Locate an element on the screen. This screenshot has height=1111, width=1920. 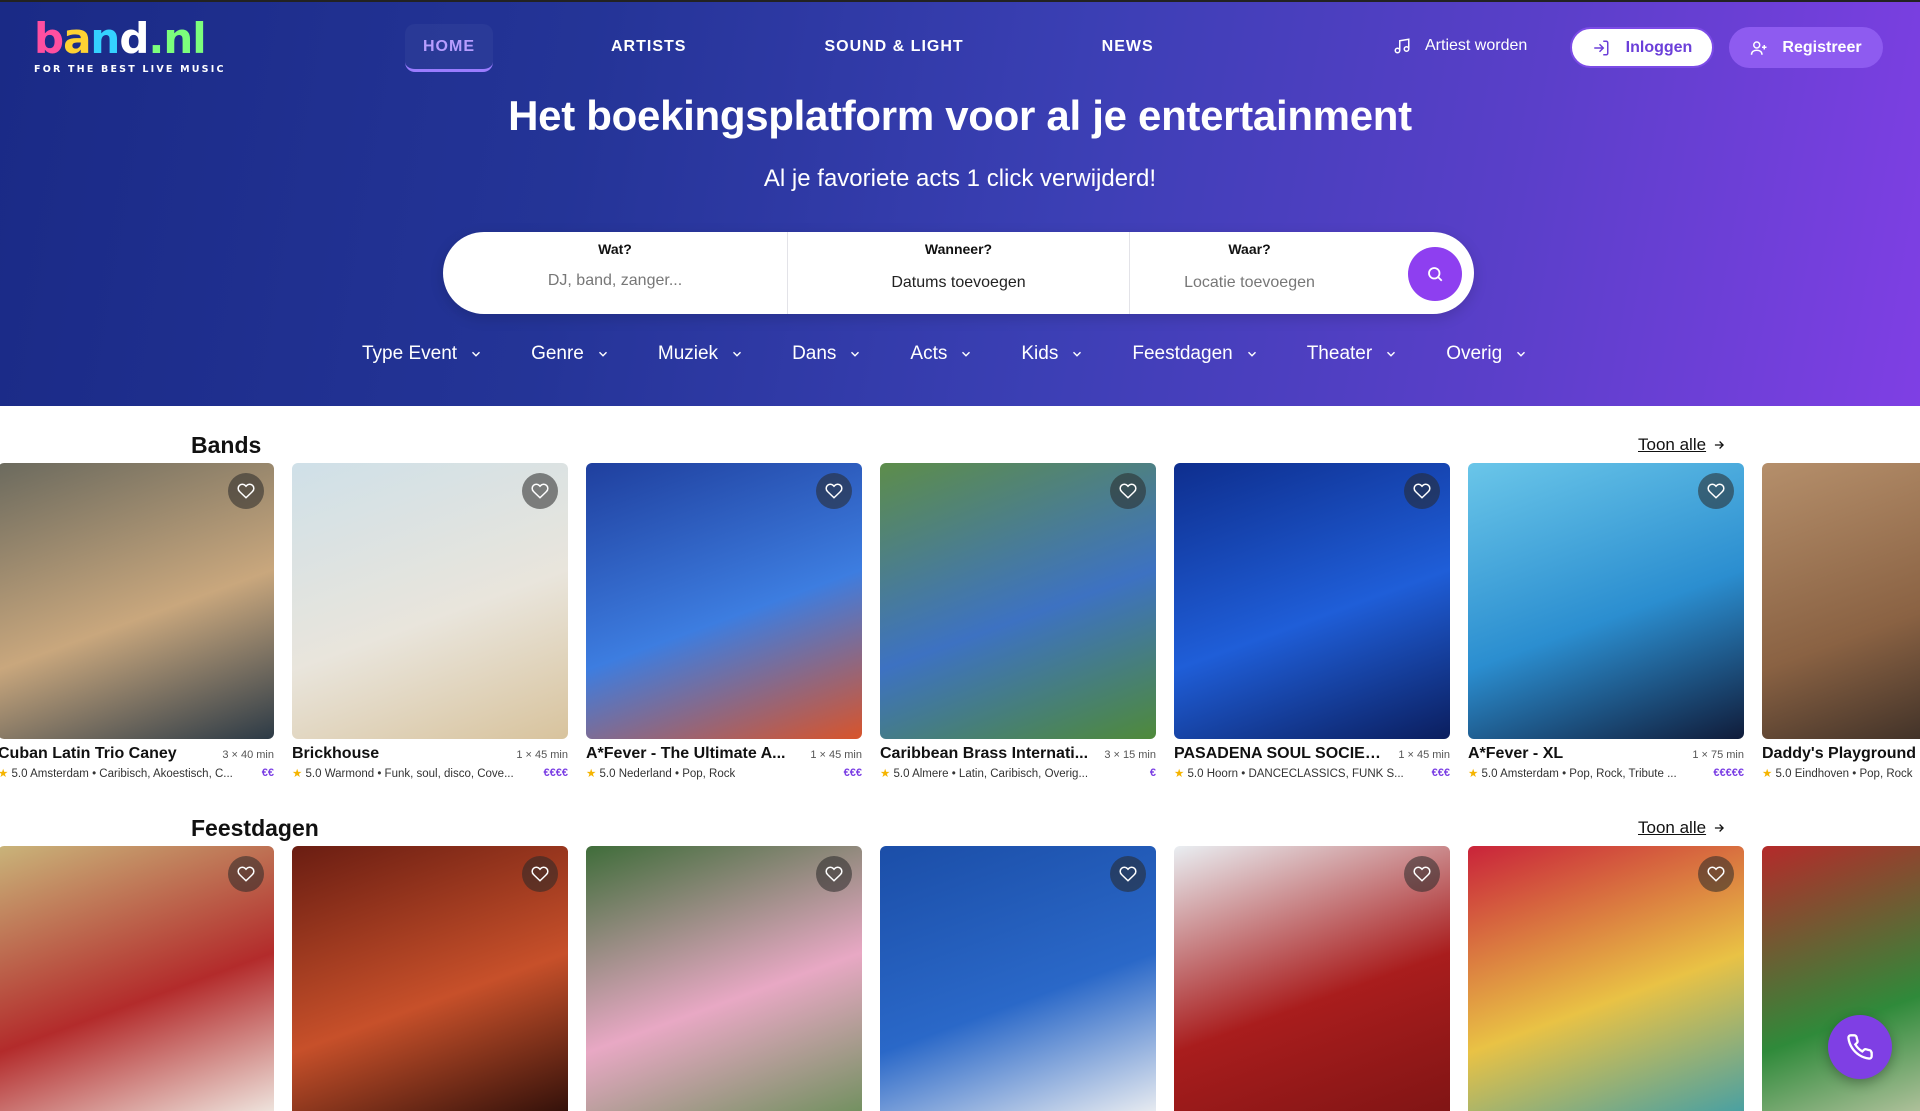
register-button: Registreer is located at coordinates (1806, 47).